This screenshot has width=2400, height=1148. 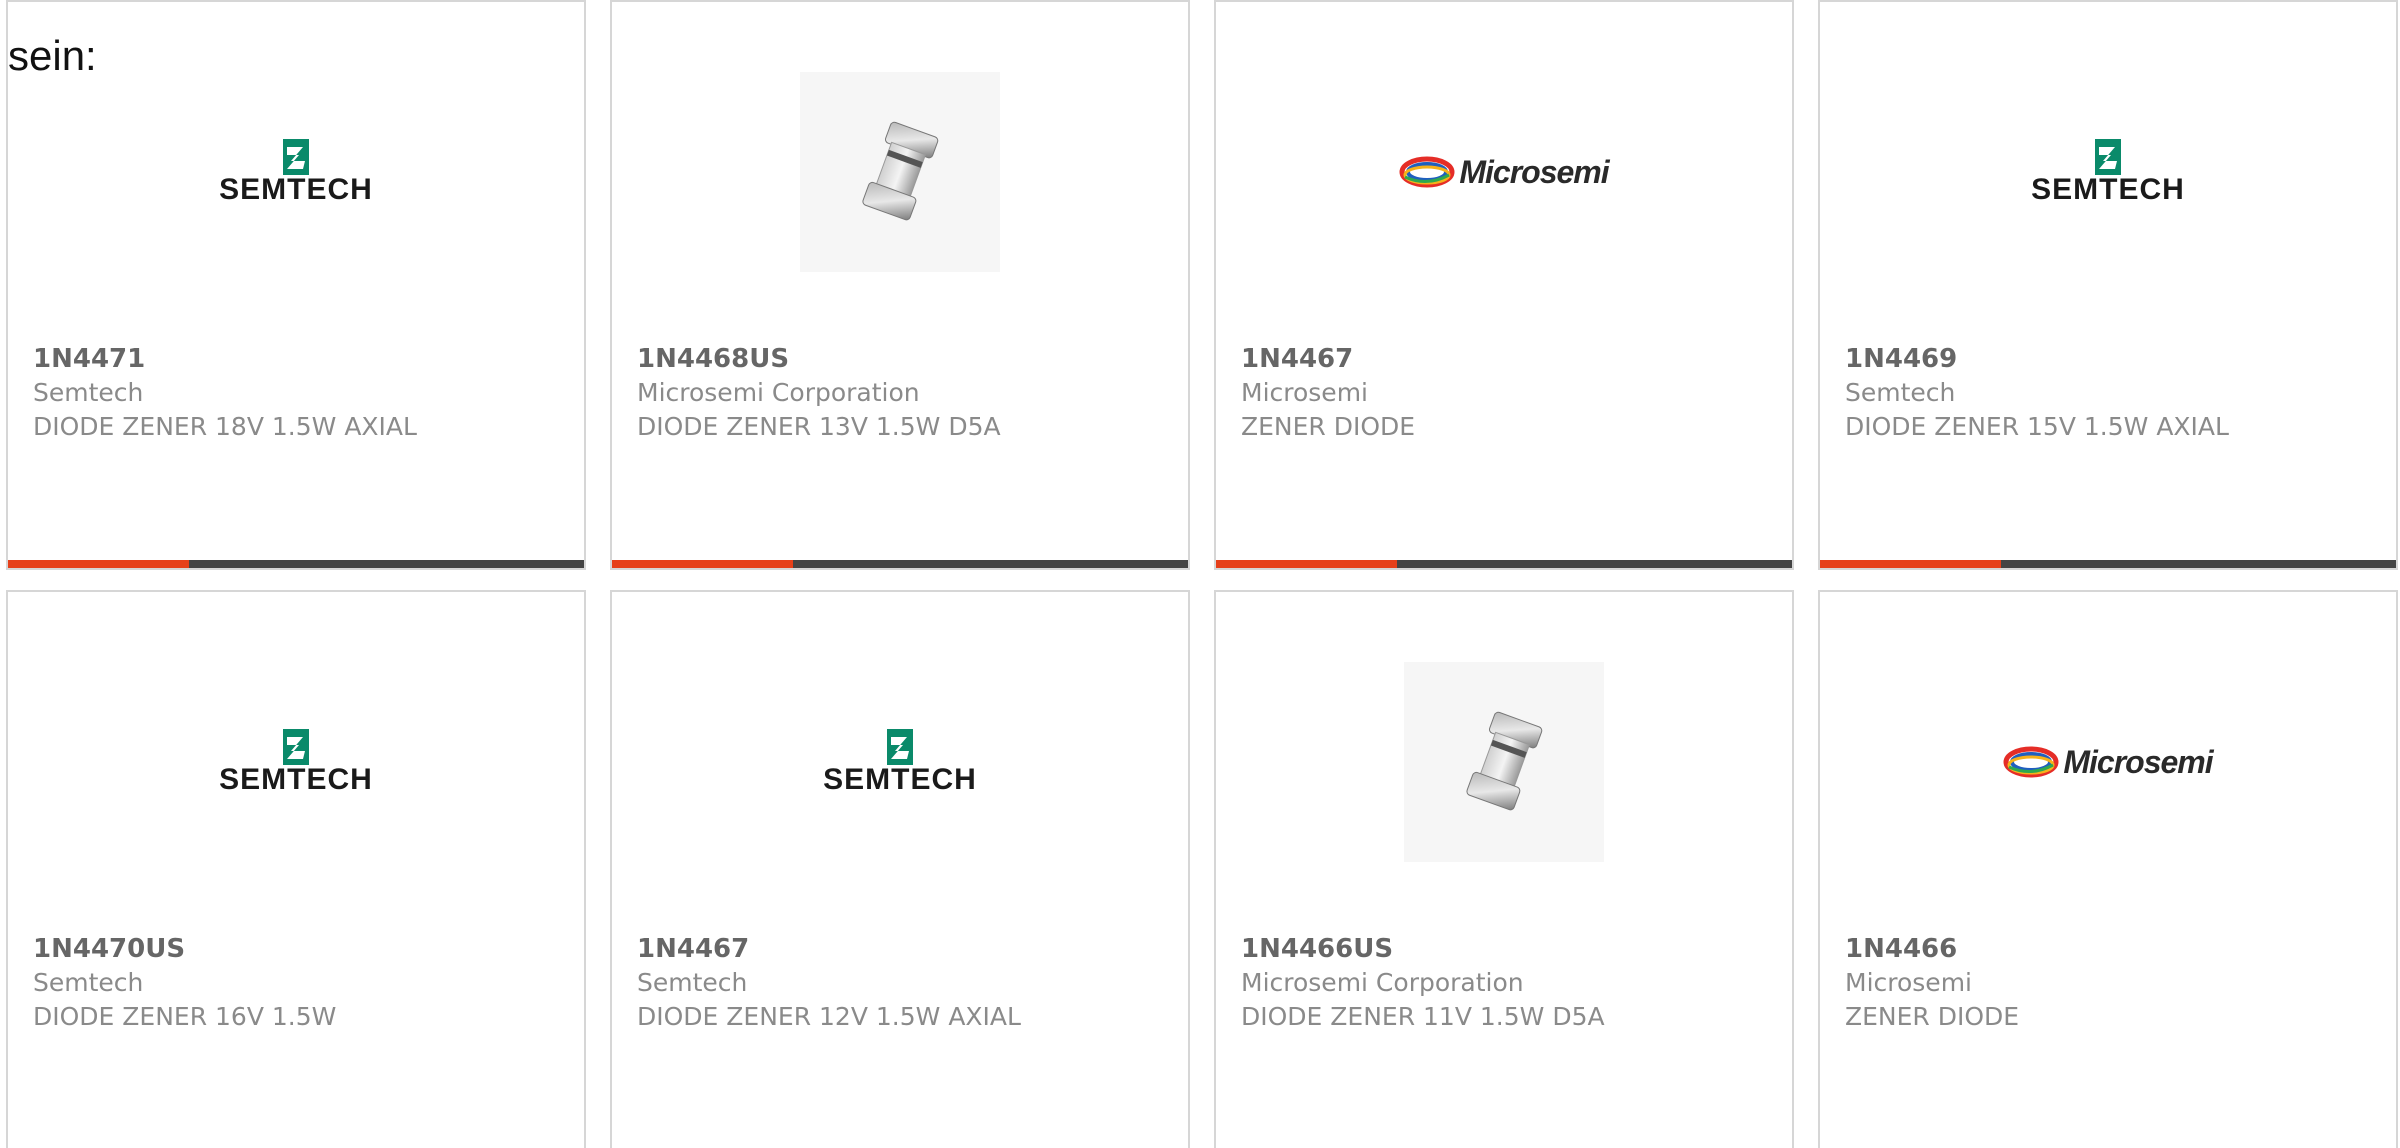 I want to click on product-card: Microsemi 1N4467 Microsemi ZENER DIODE, so click(x=1504, y=285).